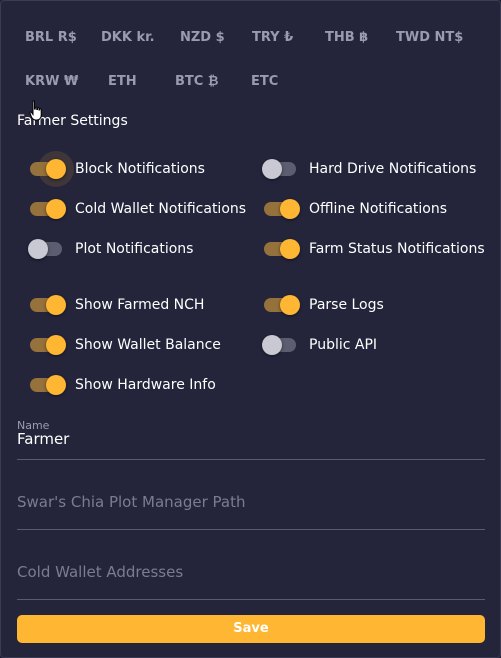 This screenshot has width=501, height=658. What do you see at coordinates (346, 305) in the screenshot?
I see `toggle-label: Parse Logs` at bounding box center [346, 305].